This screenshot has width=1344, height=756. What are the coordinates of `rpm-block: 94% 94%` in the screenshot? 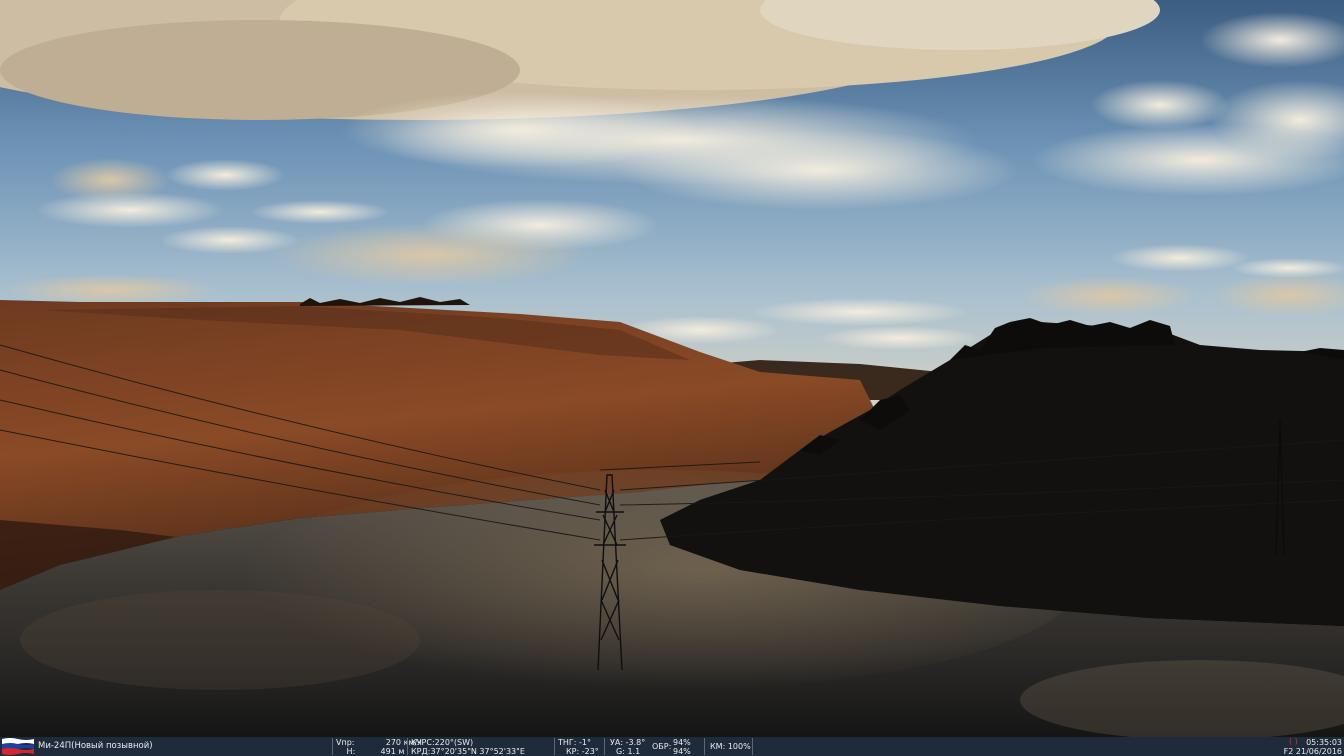 It's located at (682, 747).